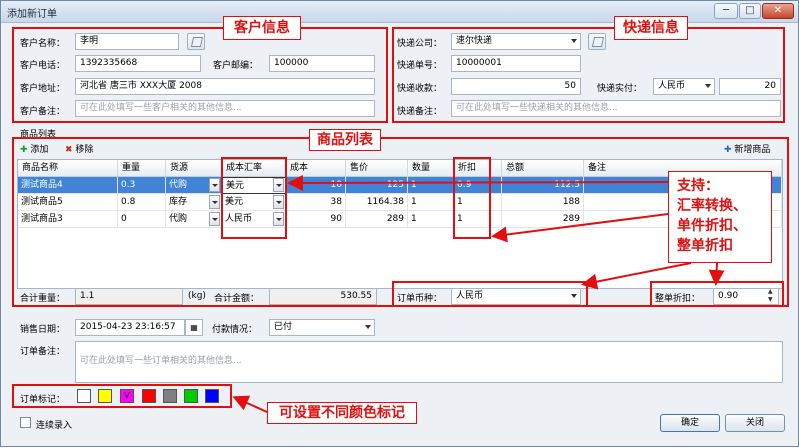  Describe the element at coordinates (478, 182) in the screenshot. I see `arrow-to-rate-column` at that location.